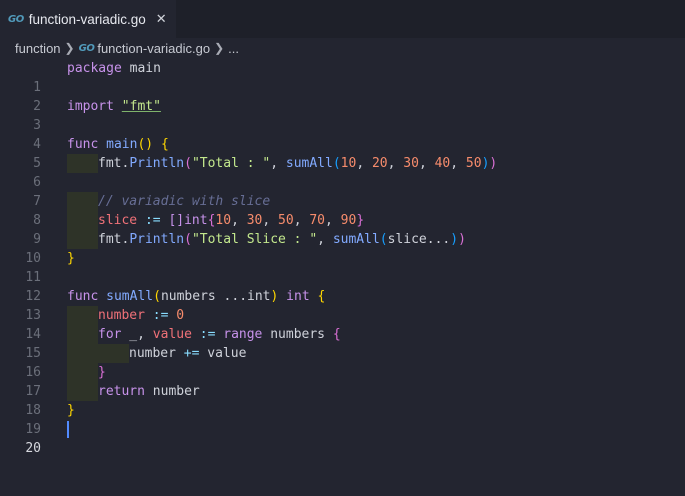 The image size is (685, 496). What do you see at coordinates (38, 48) in the screenshot?
I see `breadcrumb-folder: function` at bounding box center [38, 48].